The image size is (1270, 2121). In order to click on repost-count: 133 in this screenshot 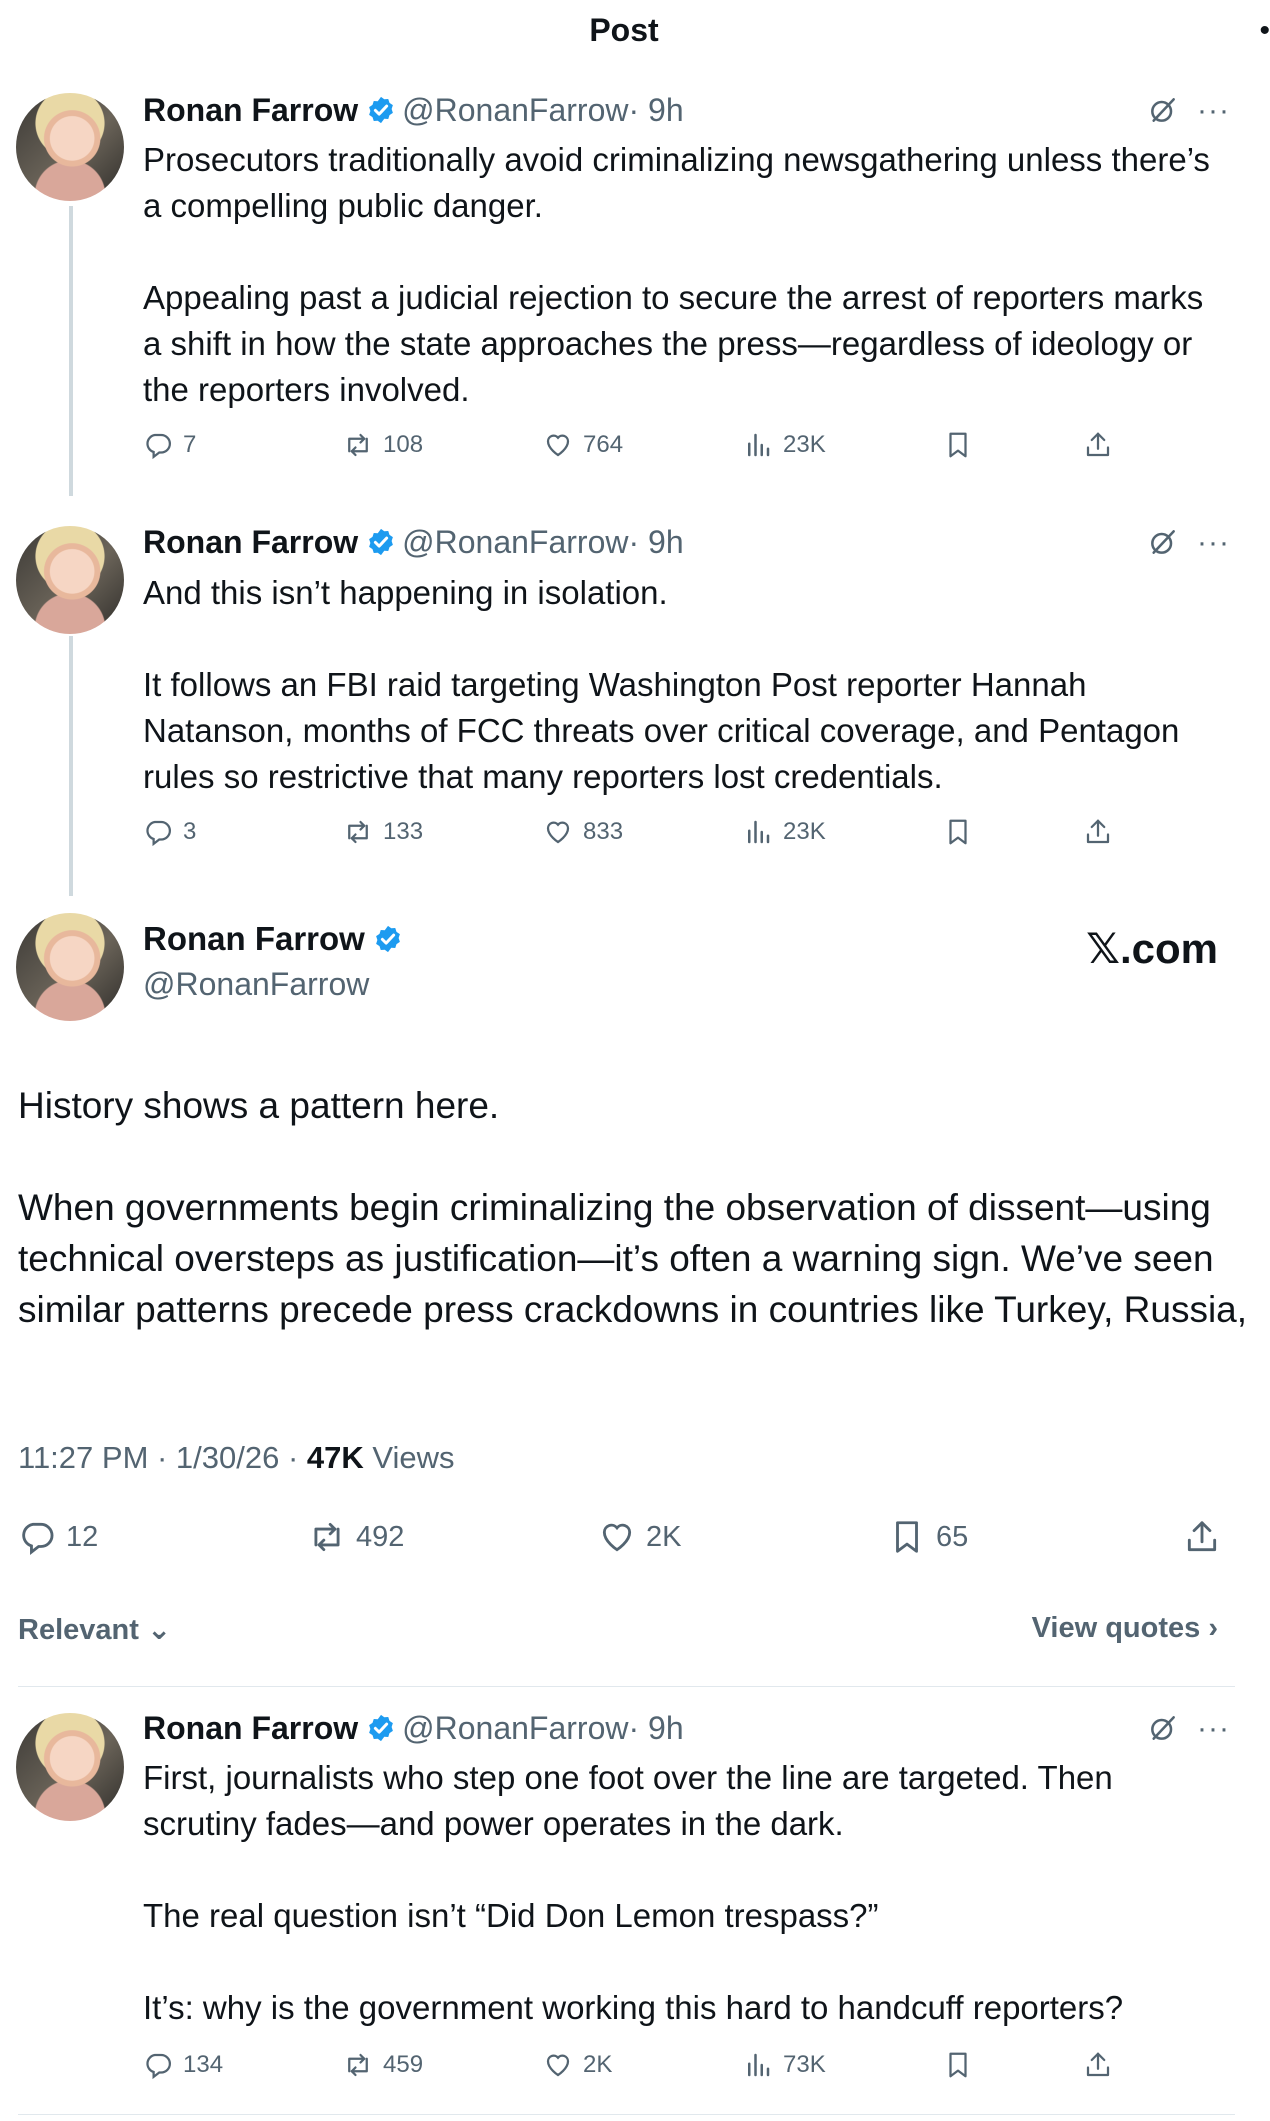, I will do `click(403, 831)`.